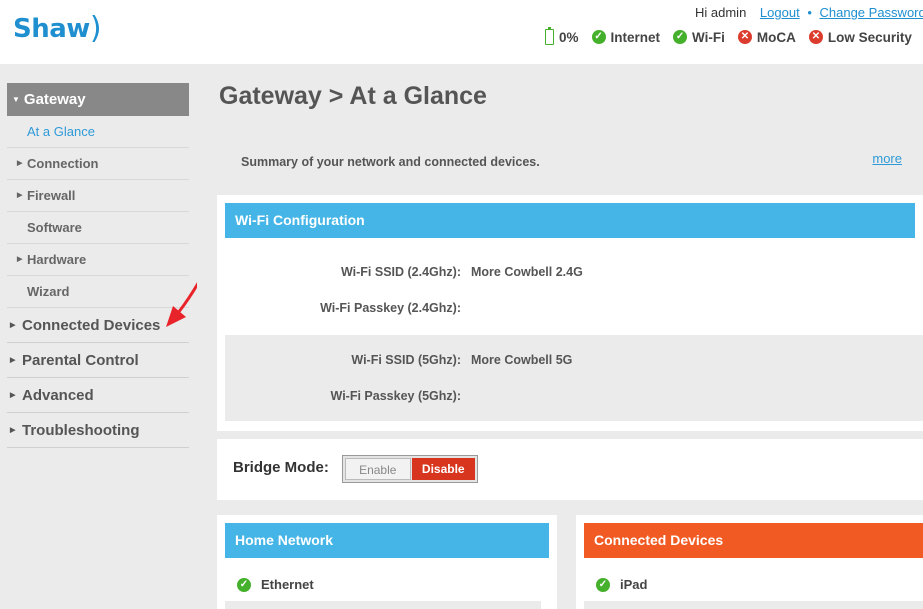 The image size is (923, 609). What do you see at coordinates (54, 227) in the screenshot?
I see `sidebar-item-label: Software` at bounding box center [54, 227].